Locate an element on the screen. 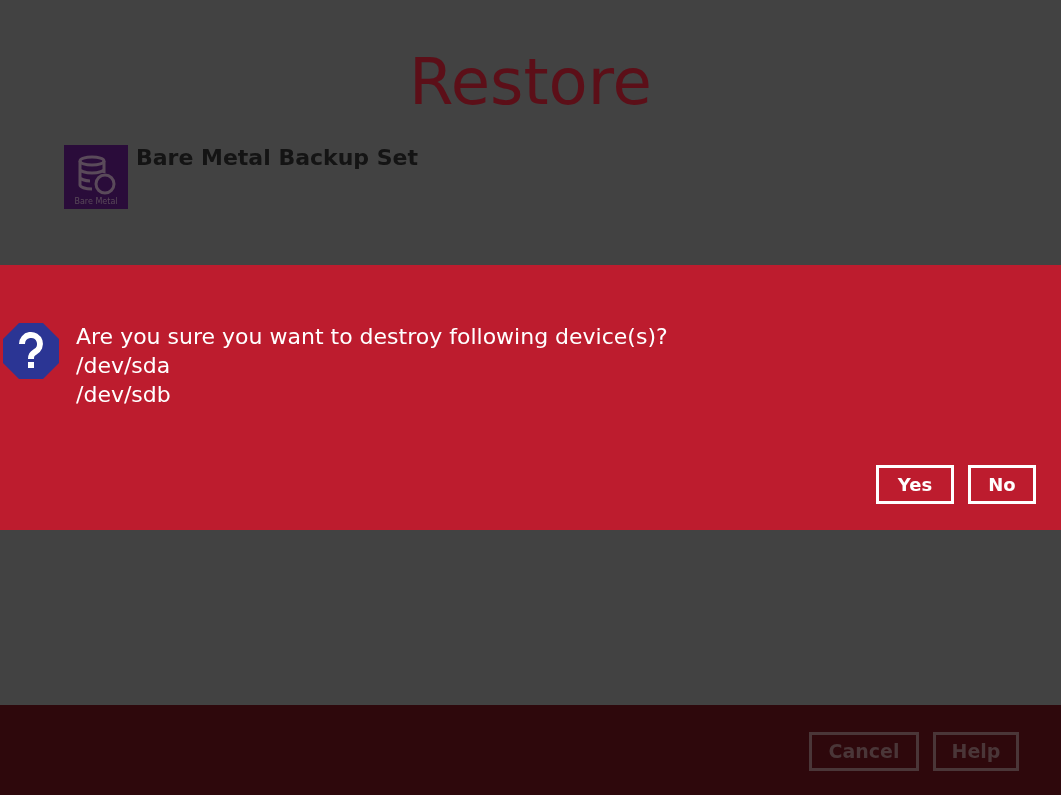 The height and width of the screenshot is (795, 1061). no-button: No is located at coordinates (1002, 484).